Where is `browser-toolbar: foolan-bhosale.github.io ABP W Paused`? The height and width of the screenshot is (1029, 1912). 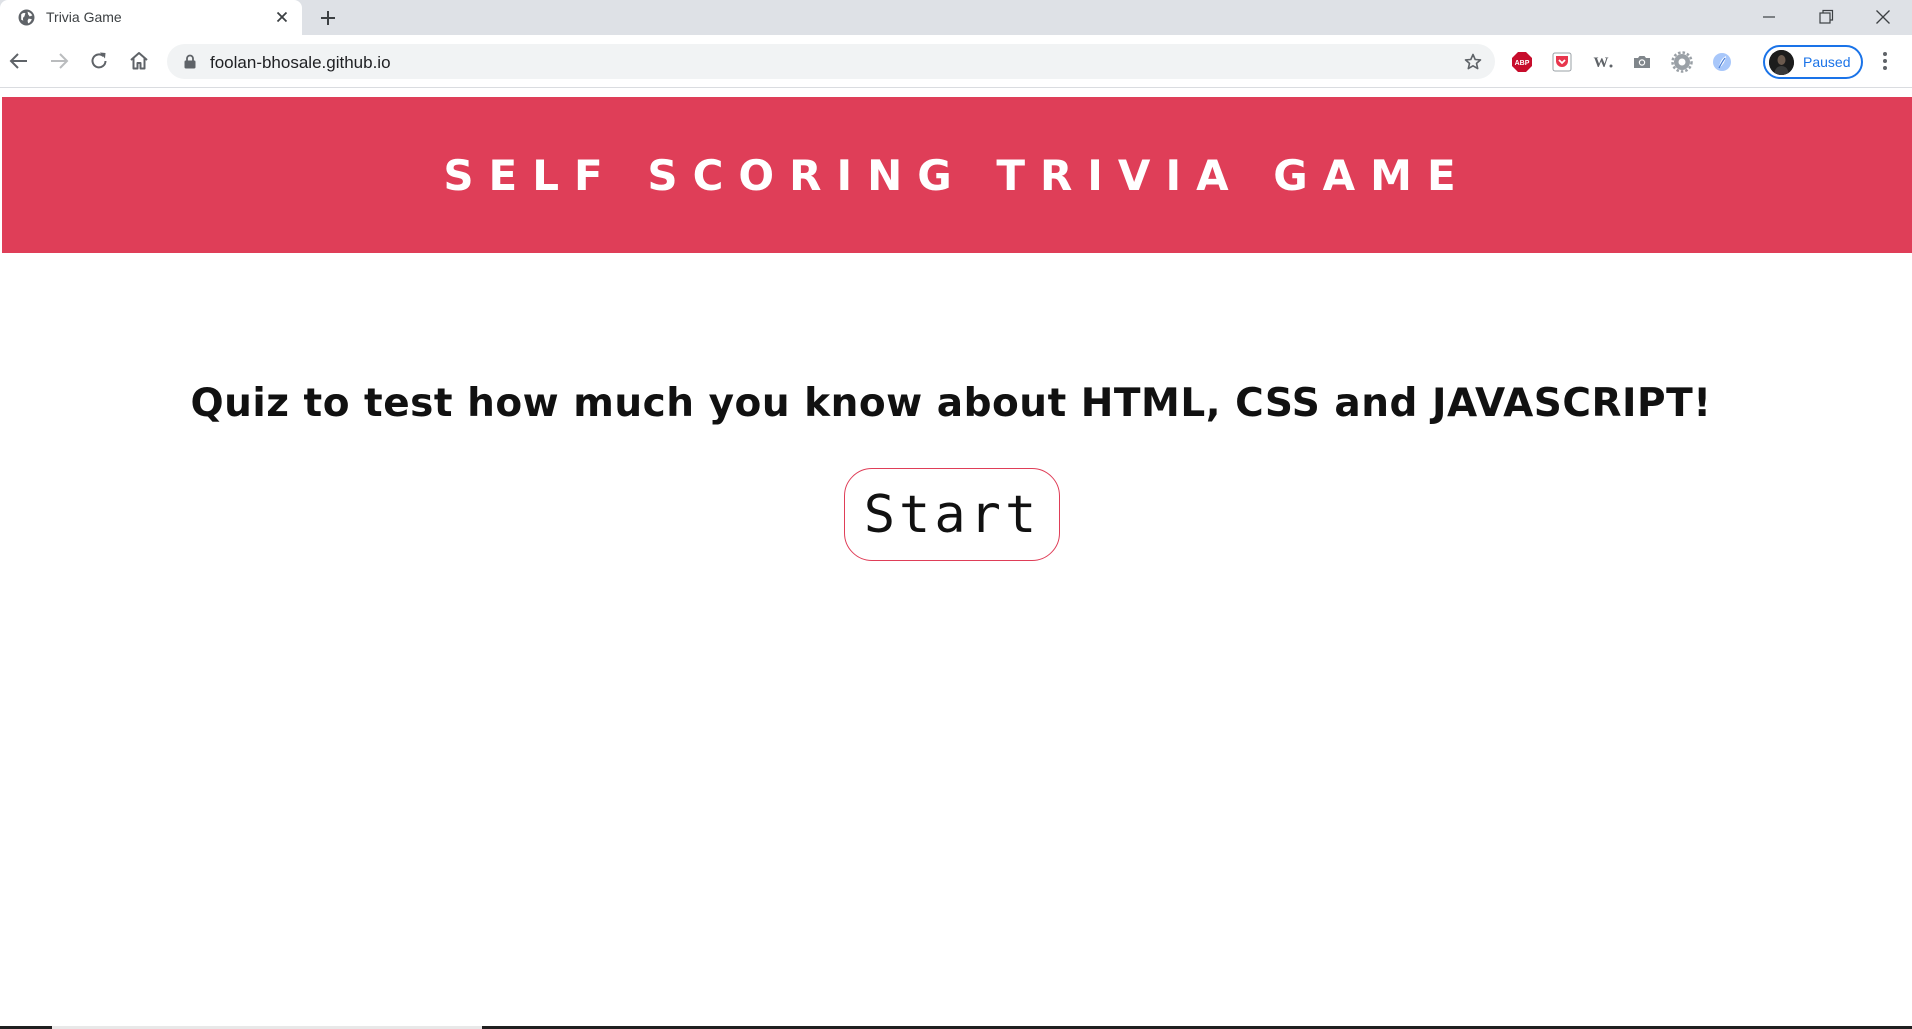 browser-toolbar: foolan-bhosale.github.io ABP W Paused is located at coordinates (956, 61).